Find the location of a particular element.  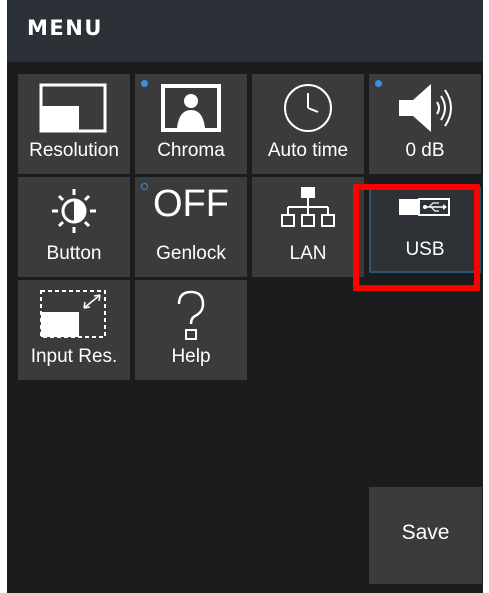

tile-genlock: OFF Genlock is located at coordinates (191, 227).